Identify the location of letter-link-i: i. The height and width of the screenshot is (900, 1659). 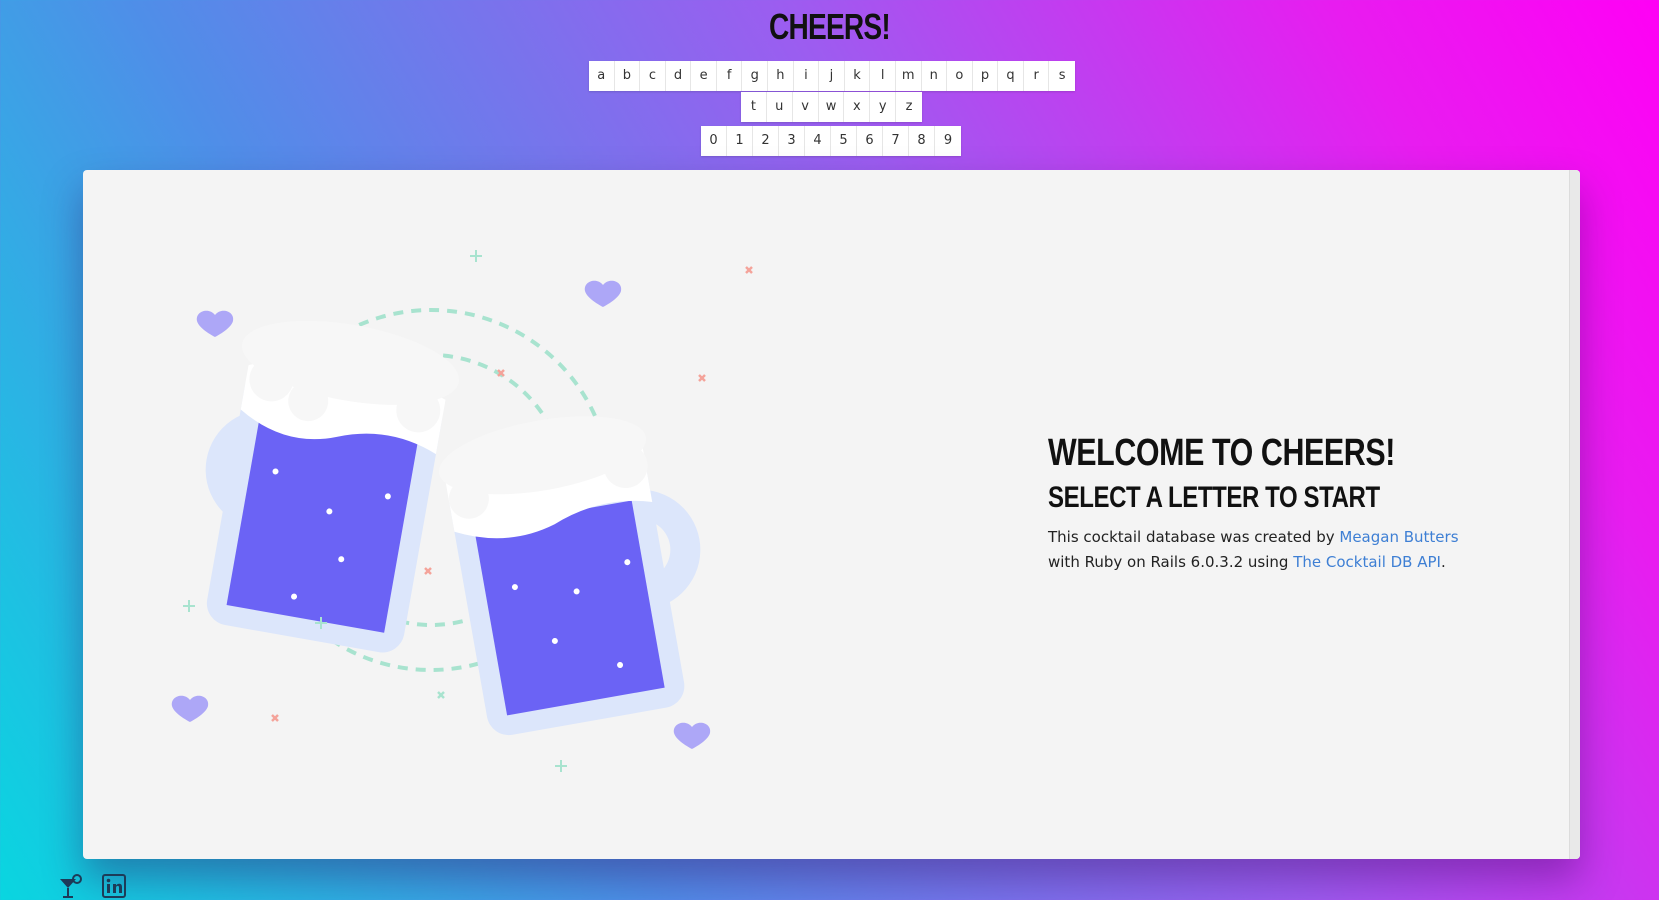
(807, 76).